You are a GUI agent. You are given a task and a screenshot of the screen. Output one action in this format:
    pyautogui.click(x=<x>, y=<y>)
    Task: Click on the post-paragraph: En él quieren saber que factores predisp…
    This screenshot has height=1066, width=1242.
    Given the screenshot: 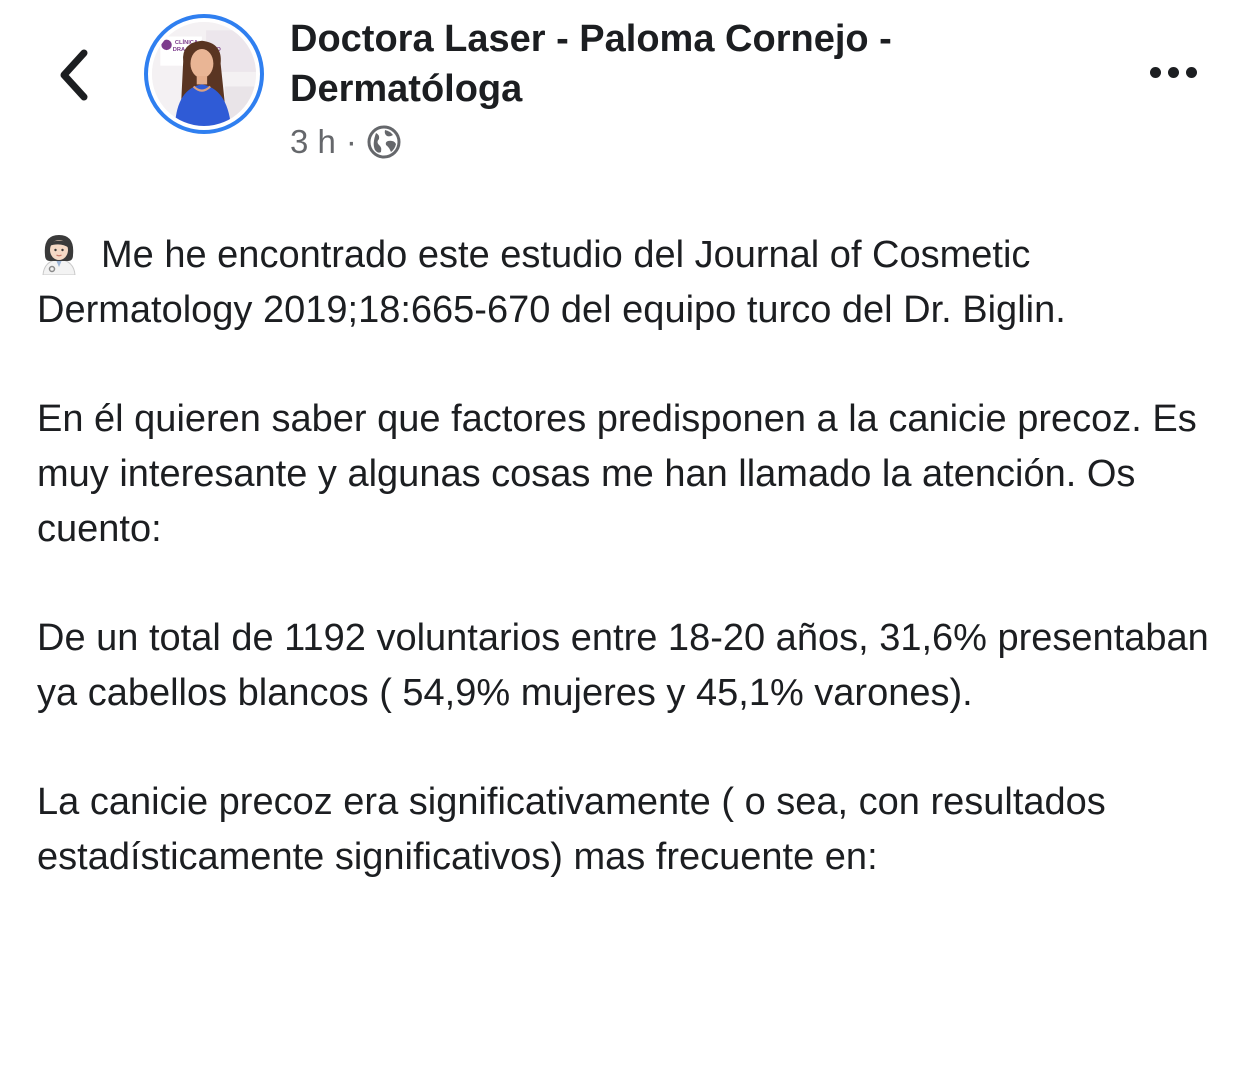 What is the action you would take?
    pyautogui.click(x=617, y=474)
    